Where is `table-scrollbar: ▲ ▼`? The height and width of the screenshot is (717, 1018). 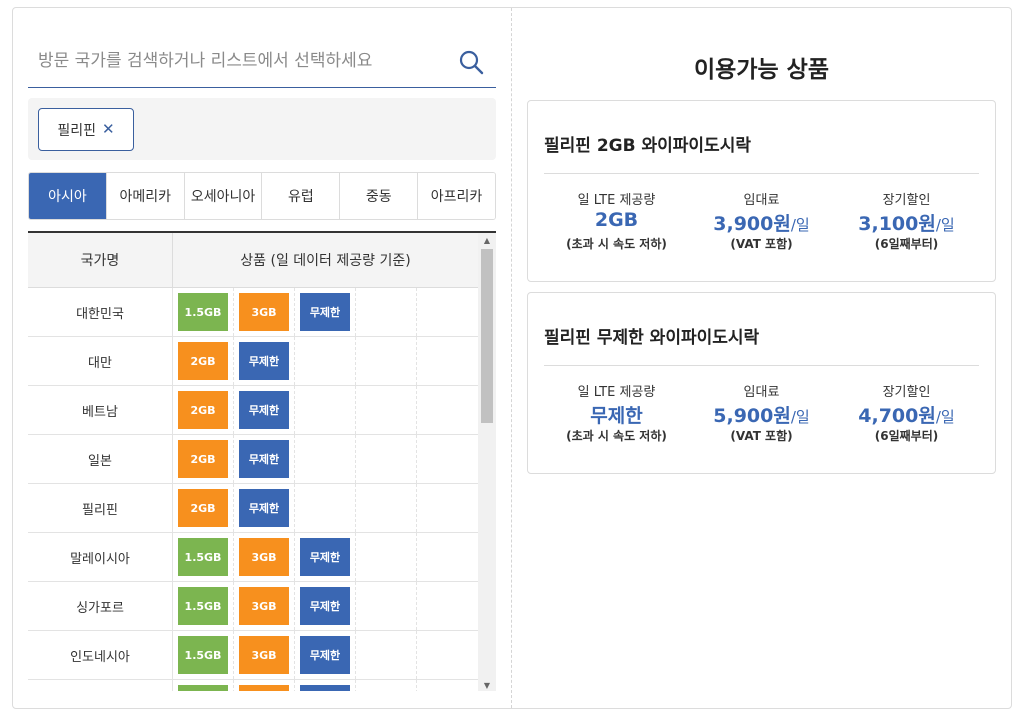
table-scrollbar: ▲ ▼ is located at coordinates (487, 462).